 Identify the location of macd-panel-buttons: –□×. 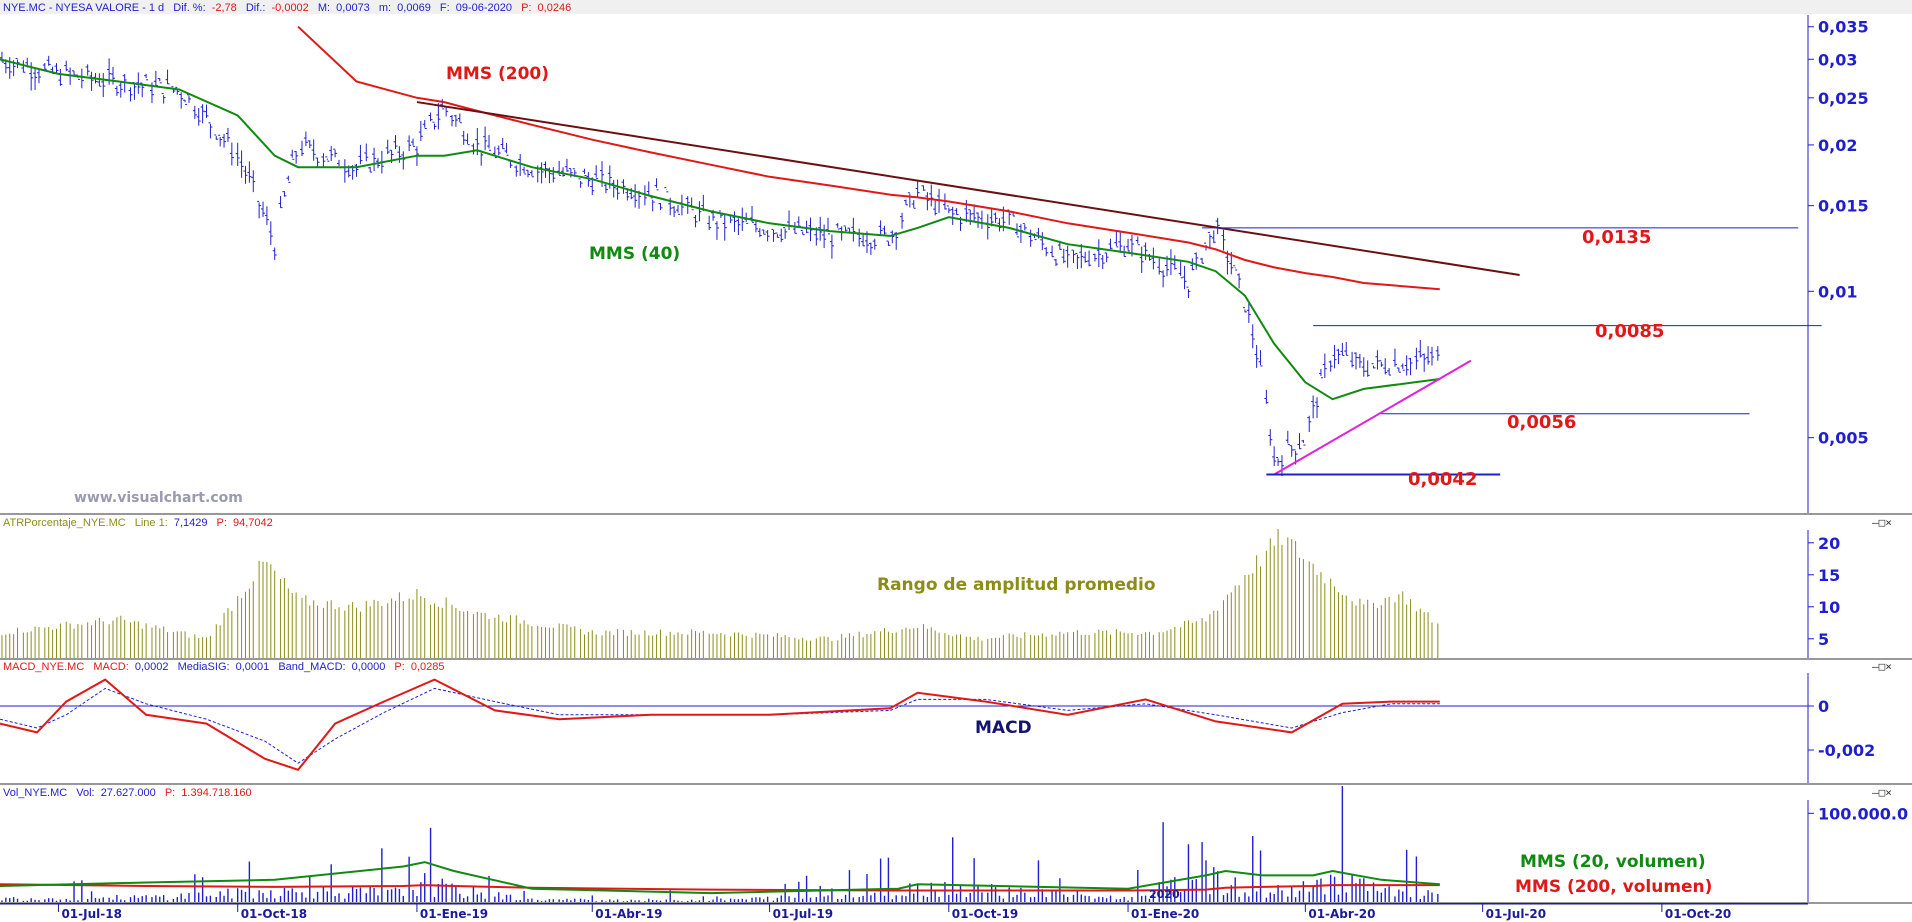
(1882, 666).